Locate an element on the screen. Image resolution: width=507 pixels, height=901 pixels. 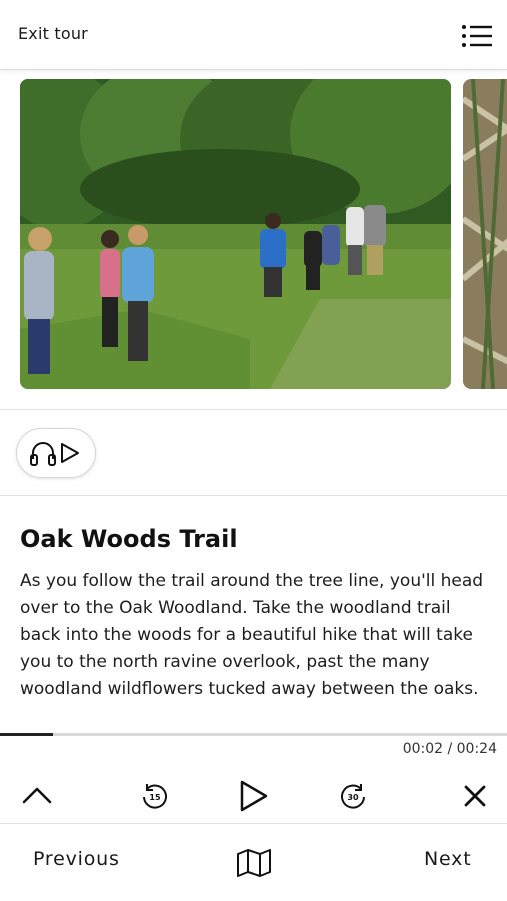
stop-title: Oak Woods Trail is located at coordinates (129, 539).